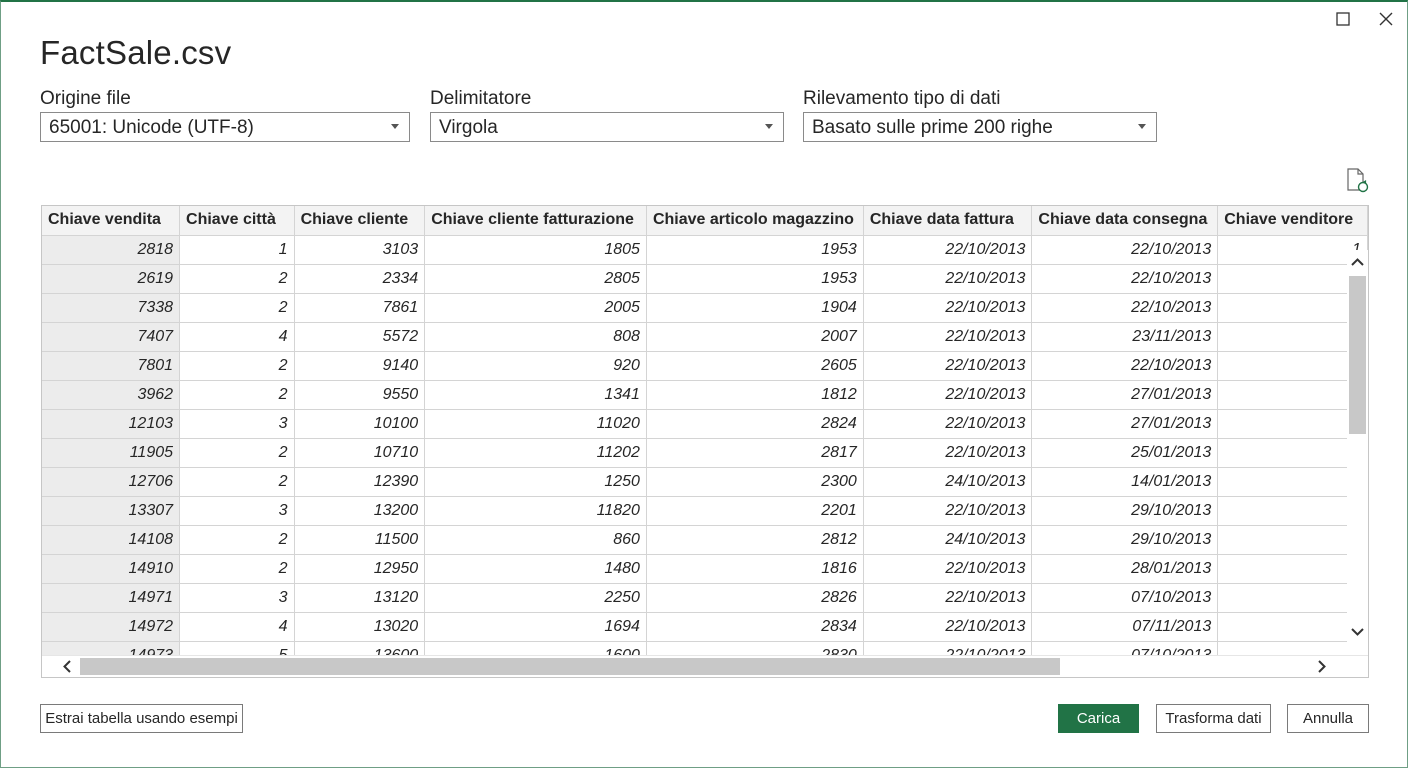 This screenshot has height=768, width=1408. What do you see at coordinates (1213, 718) in the screenshot?
I see `transform-data-button: Trasforma dati` at bounding box center [1213, 718].